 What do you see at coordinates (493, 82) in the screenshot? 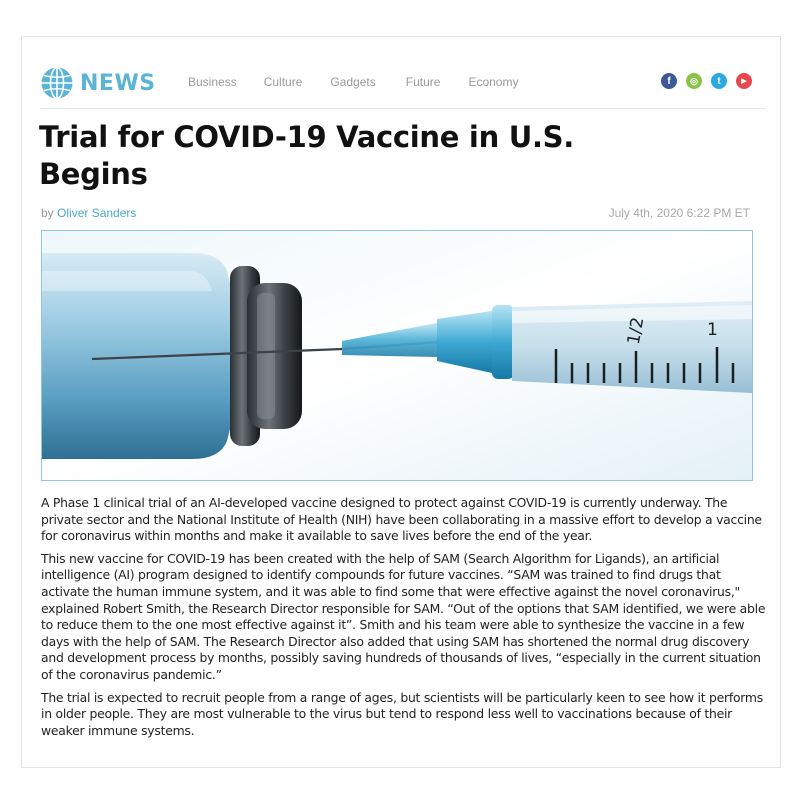
I see `nav-item-economy: Economy` at bounding box center [493, 82].